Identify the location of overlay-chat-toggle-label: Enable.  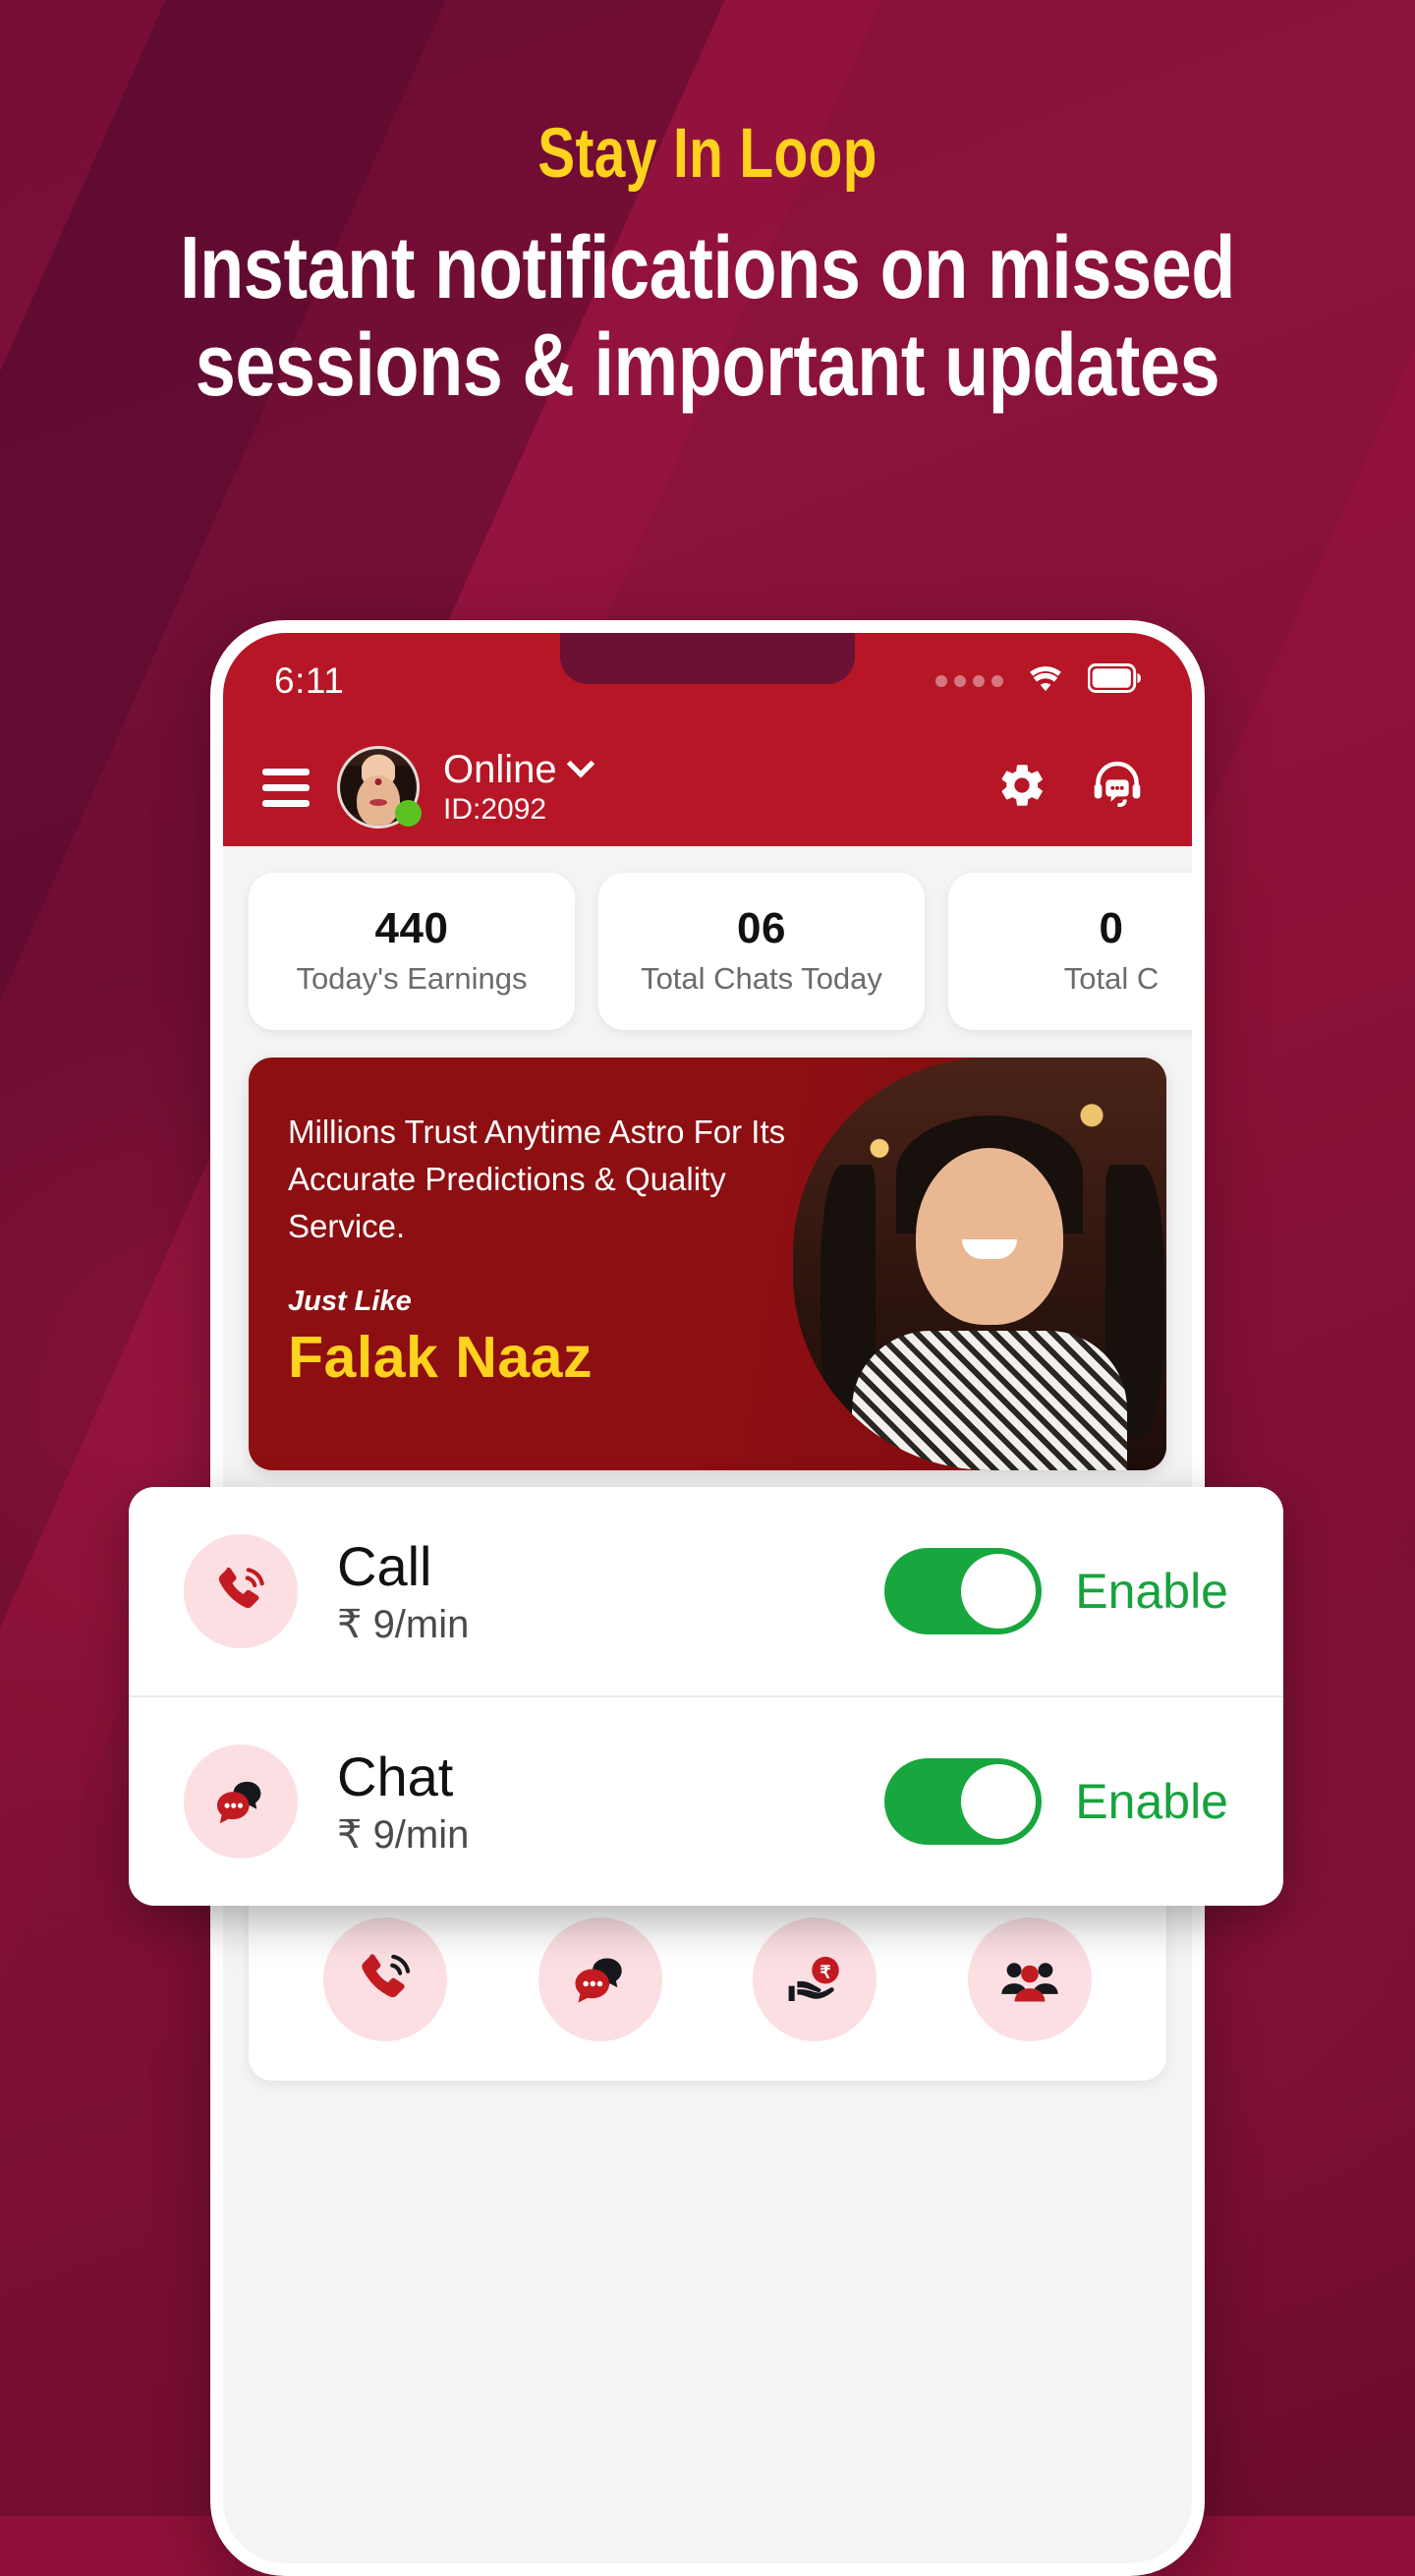
(1151, 1801).